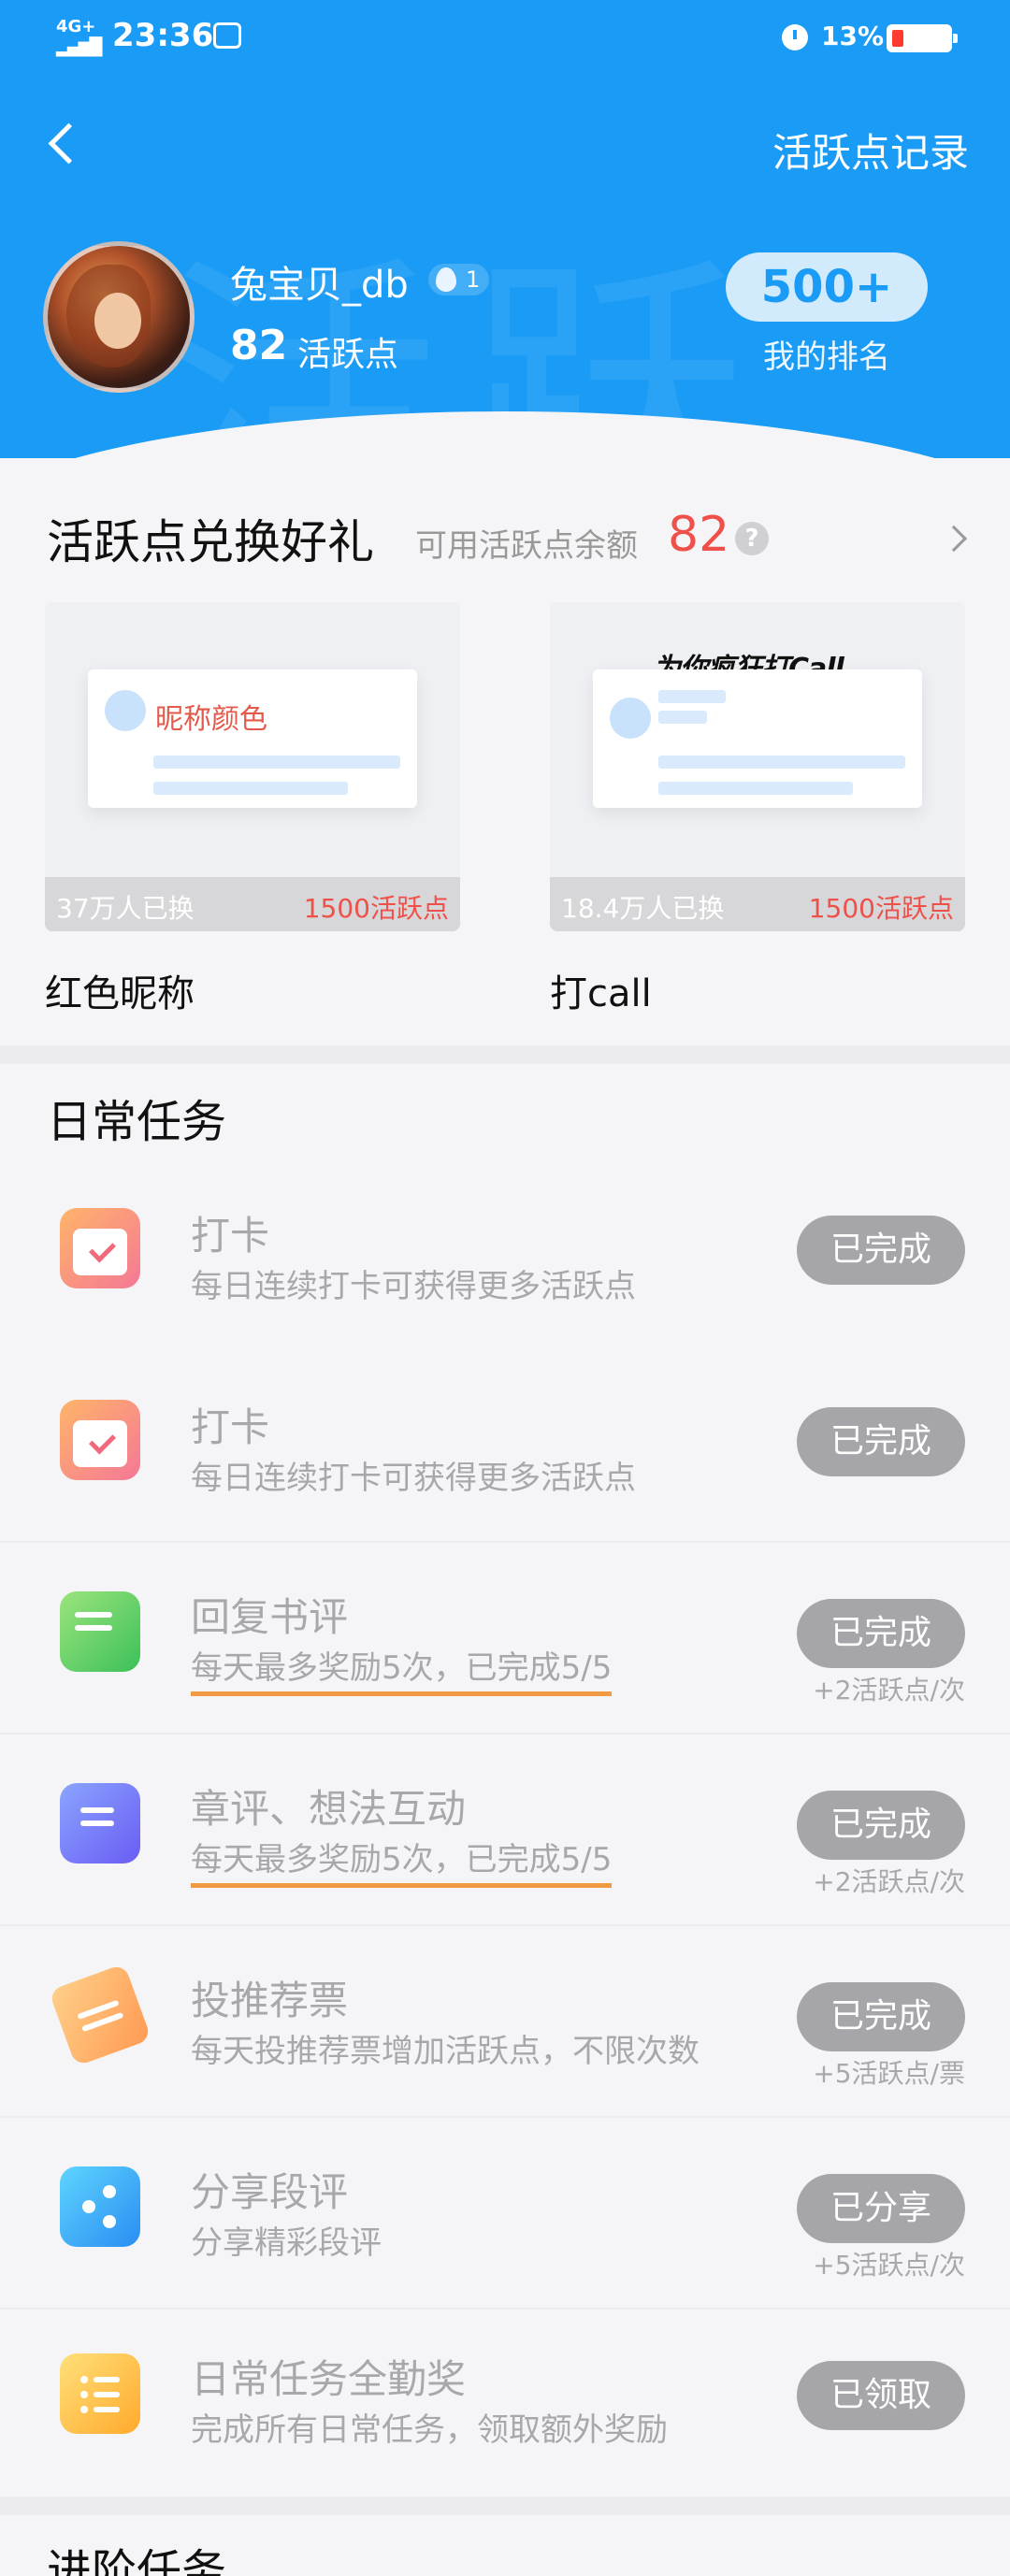 This screenshot has width=1010, height=2576. I want to click on task-row-chapter-comment: 章评、想法互动 每天最多奖励5次，已完成5/5 已完成 +2活跃点/次, so click(505, 1830).